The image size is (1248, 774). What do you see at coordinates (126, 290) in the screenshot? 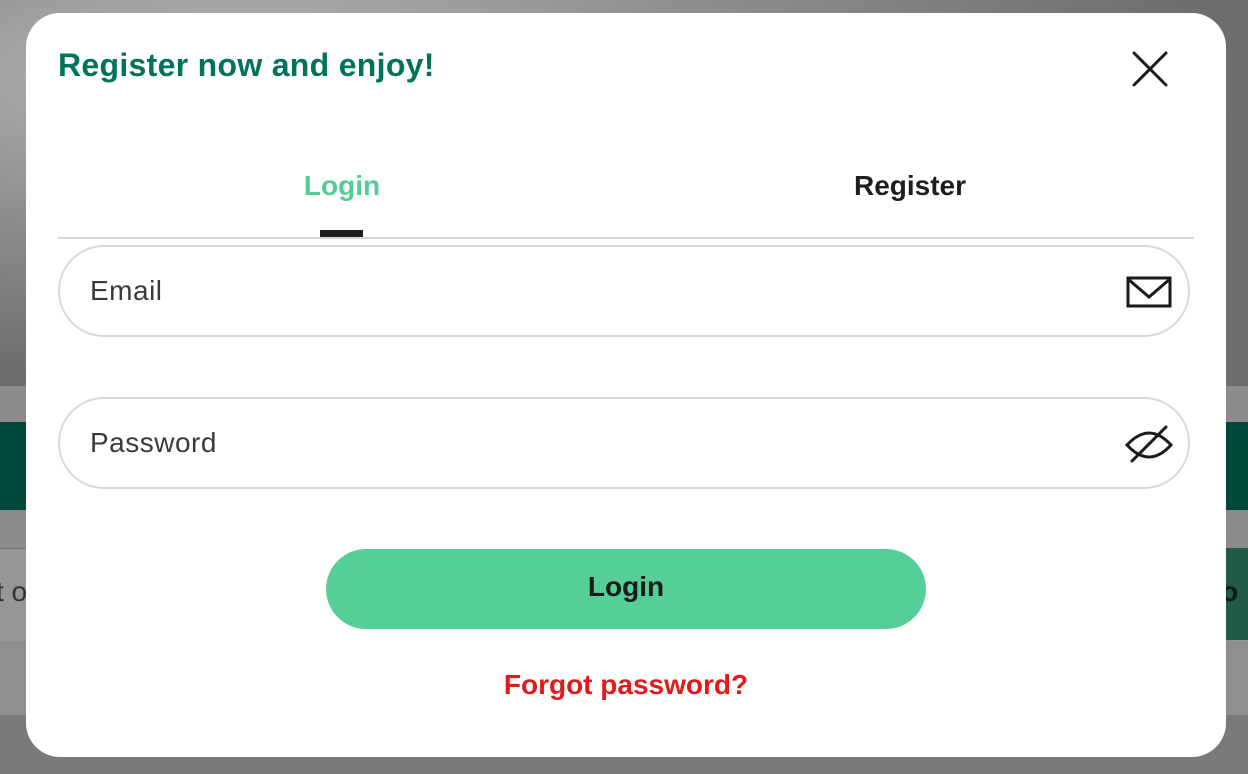
I see `email-placeholder: Email` at bounding box center [126, 290].